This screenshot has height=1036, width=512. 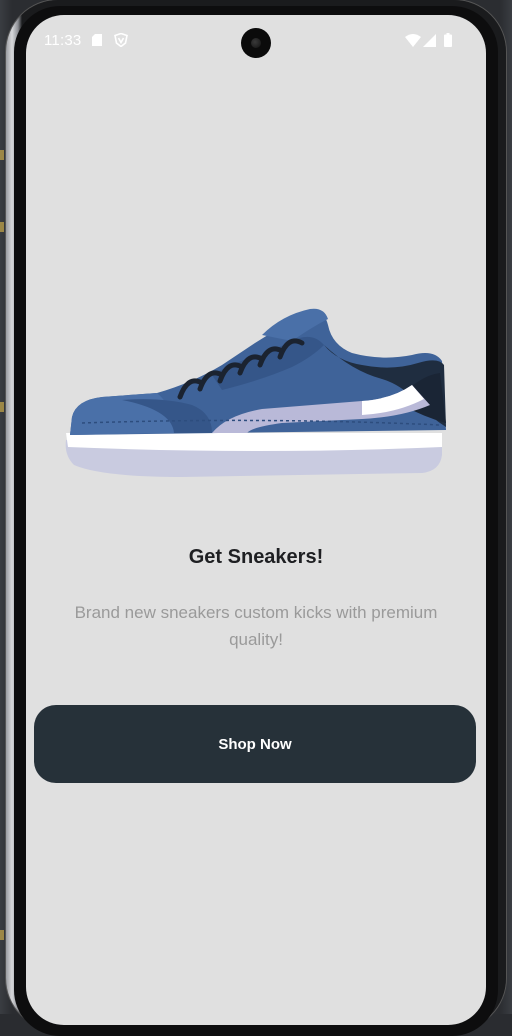 What do you see at coordinates (448, 40) in the screenshot?
I see `battery-icon` at bounding box center [448, 40].